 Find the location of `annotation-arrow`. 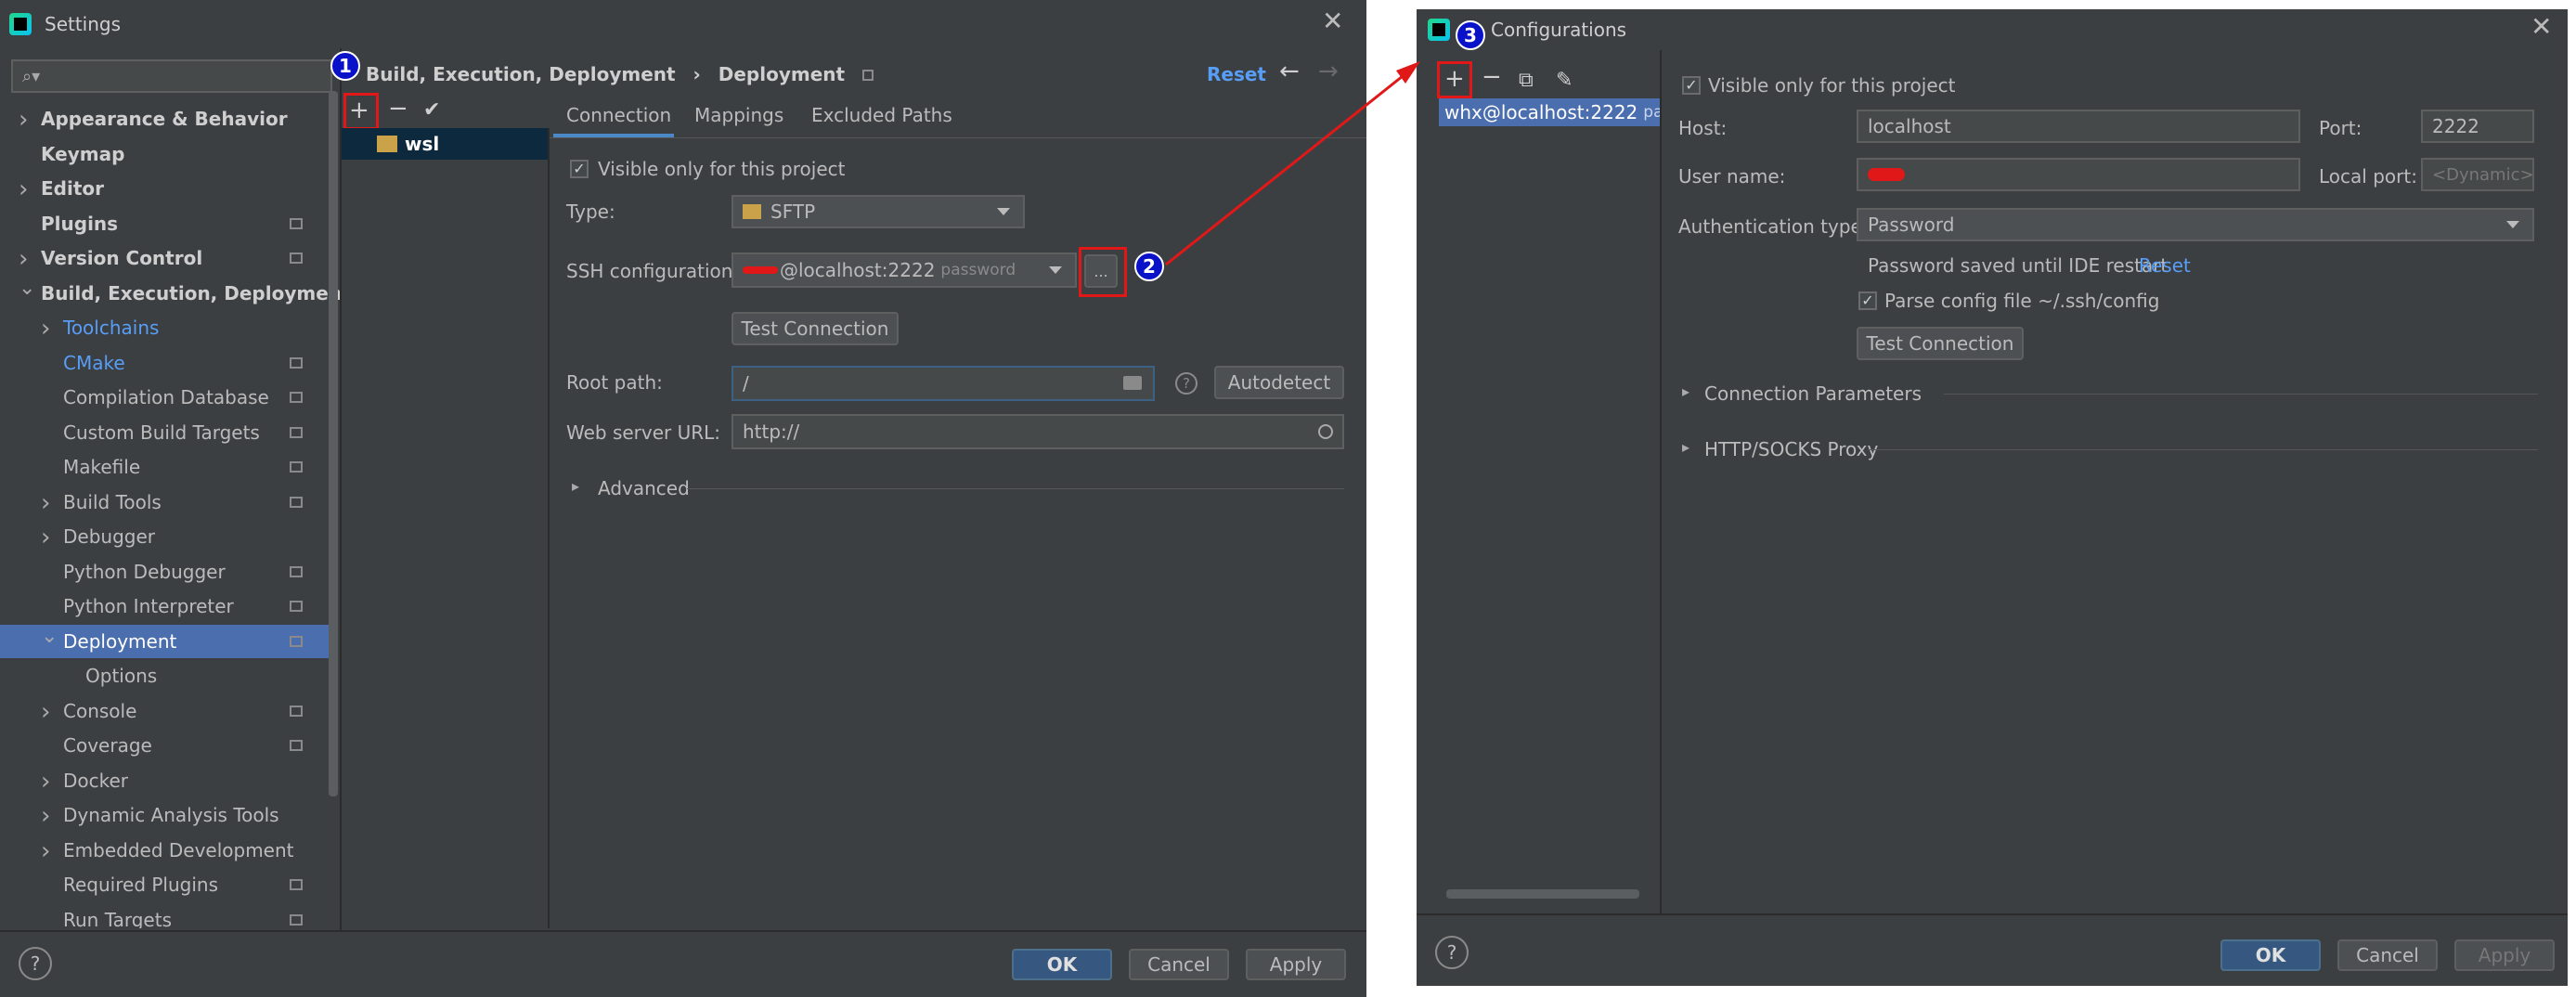

annotation-arrow is located at coordinates (1292, 164).